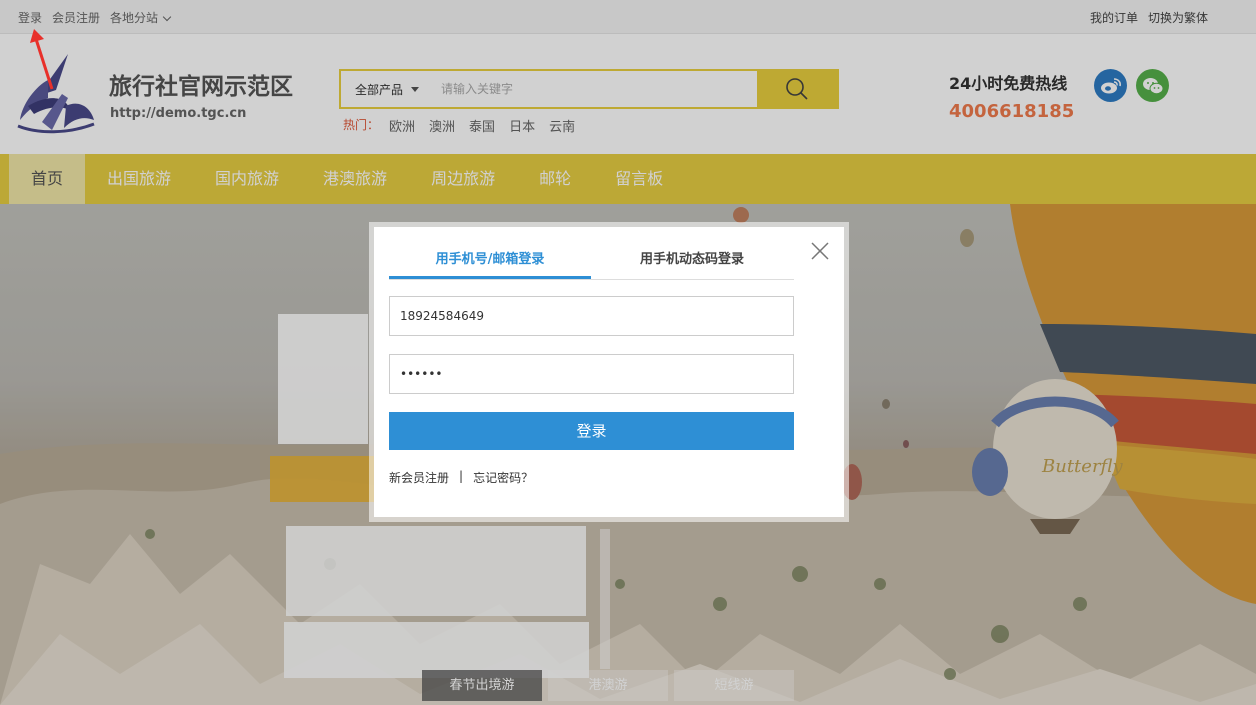  What do you see at coordinates (421, 374) in the screenshot?
I see `password-value: ••••••` at bounding box center [421, 374].